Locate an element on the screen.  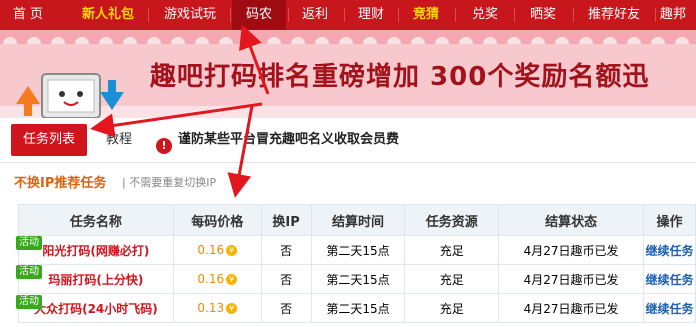
price-value: 0.13 is located at coordinates (211, 308).